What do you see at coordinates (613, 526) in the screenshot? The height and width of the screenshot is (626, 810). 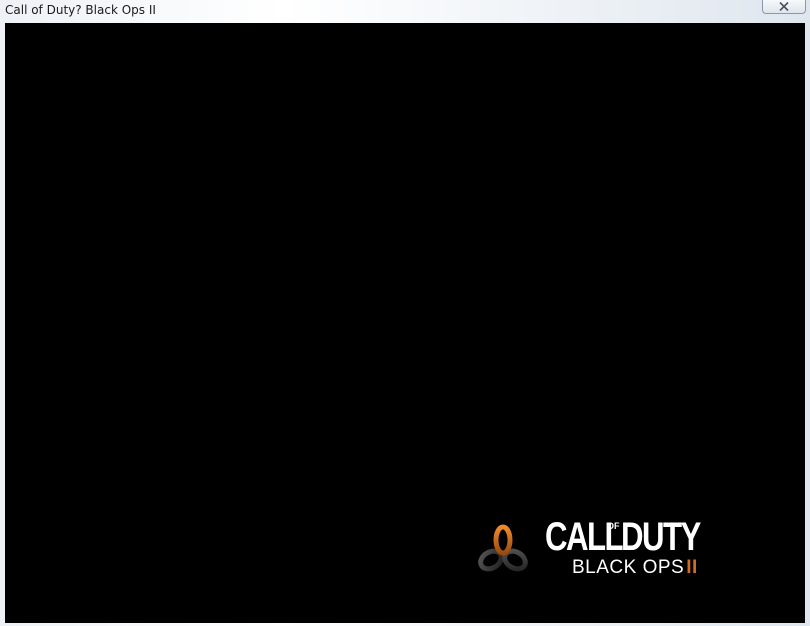 I see `logo-title-of: OF` at bounding box center [613, 526].